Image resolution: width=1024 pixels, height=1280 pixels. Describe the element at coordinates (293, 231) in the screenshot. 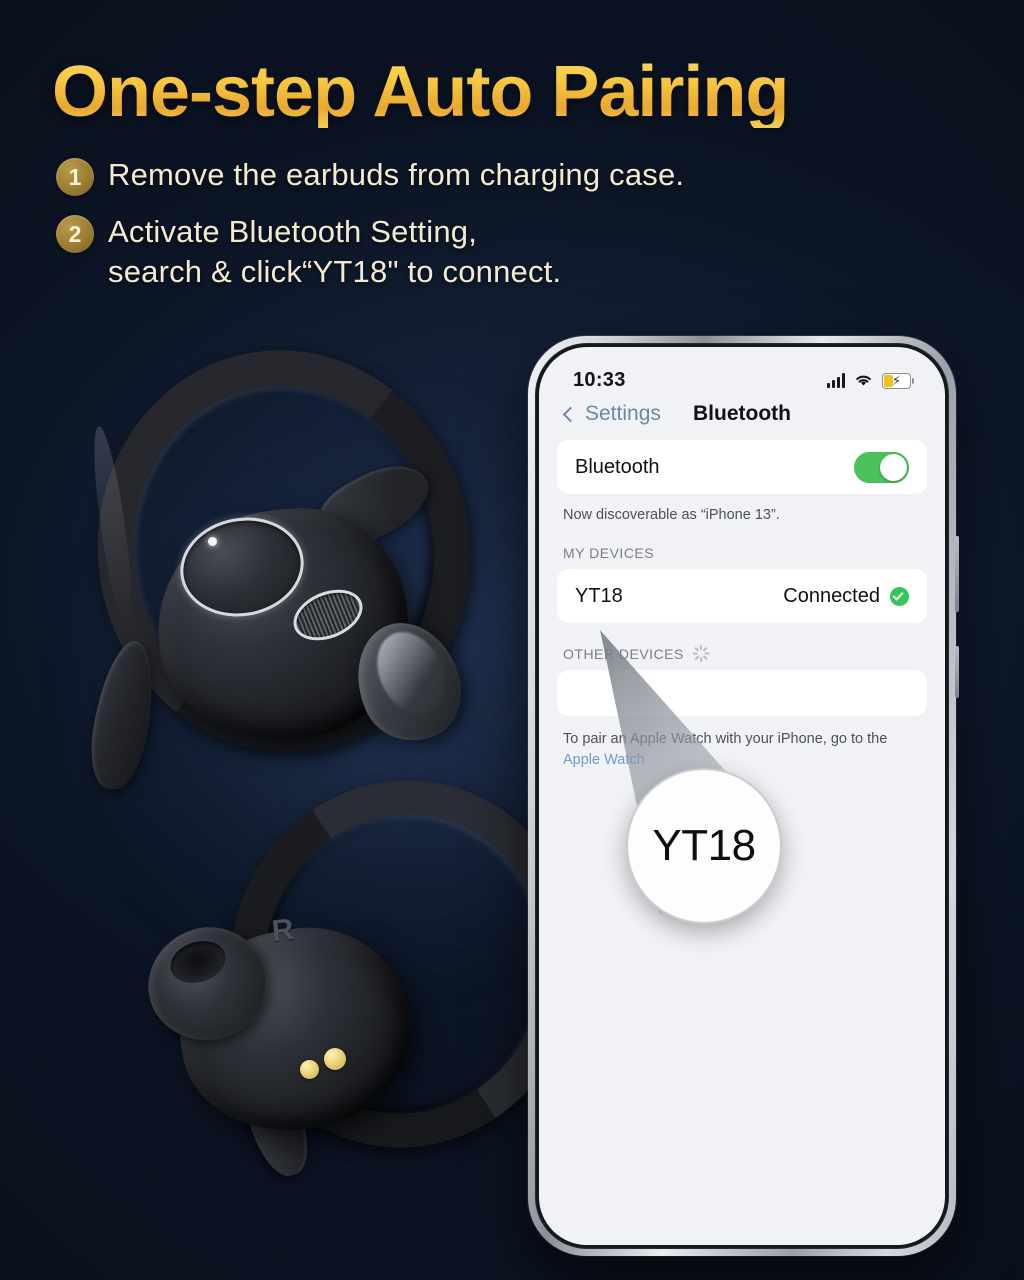

I see `step-line-1: Activate Bluetooth Setting,` at that location.